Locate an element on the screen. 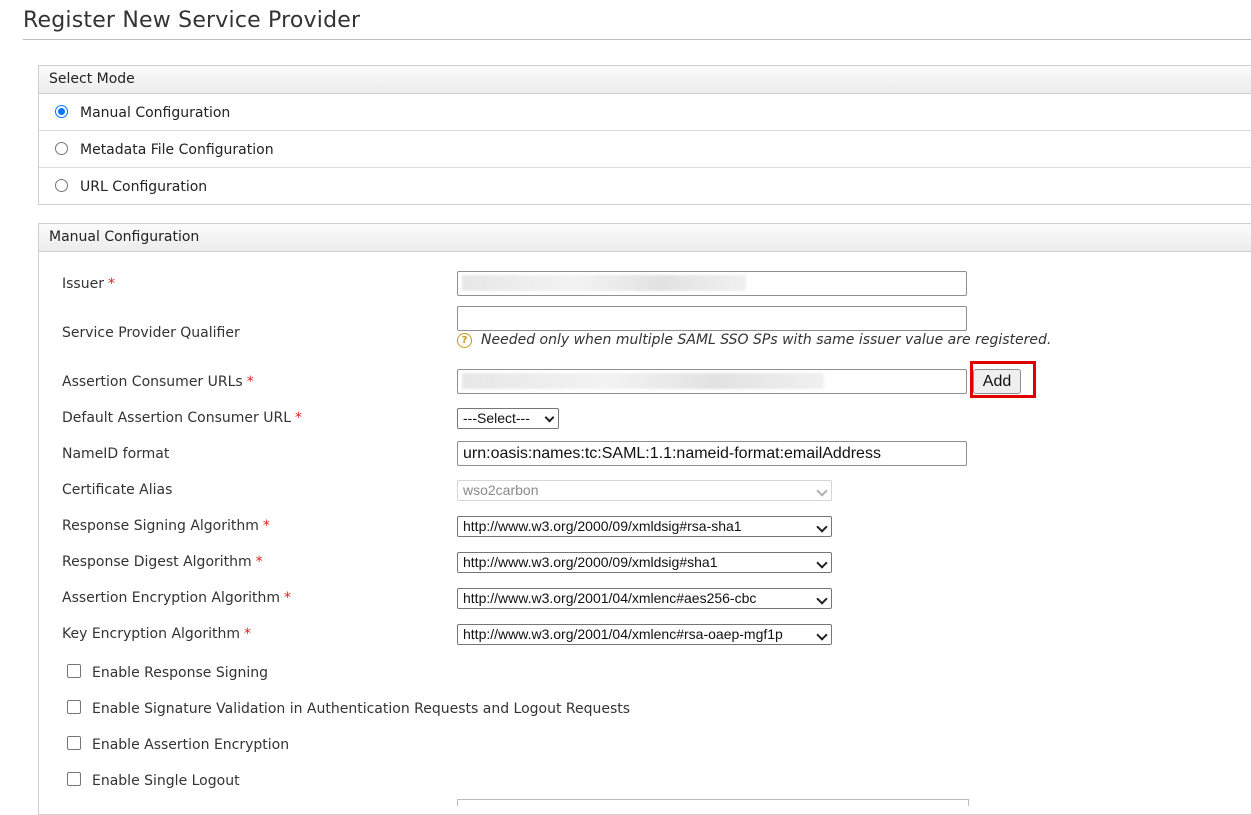 The width and height of the screenshot is (1251, 815). mode-option-url: URL Configuration is located at coordinates (645, 186).